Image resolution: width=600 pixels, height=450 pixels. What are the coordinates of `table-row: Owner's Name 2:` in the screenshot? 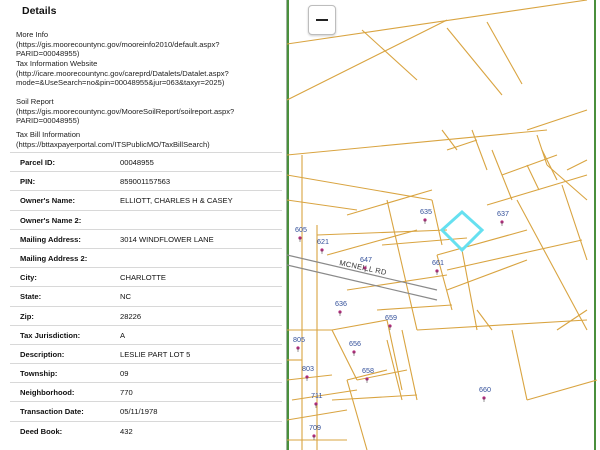 It's located at (146, 219).